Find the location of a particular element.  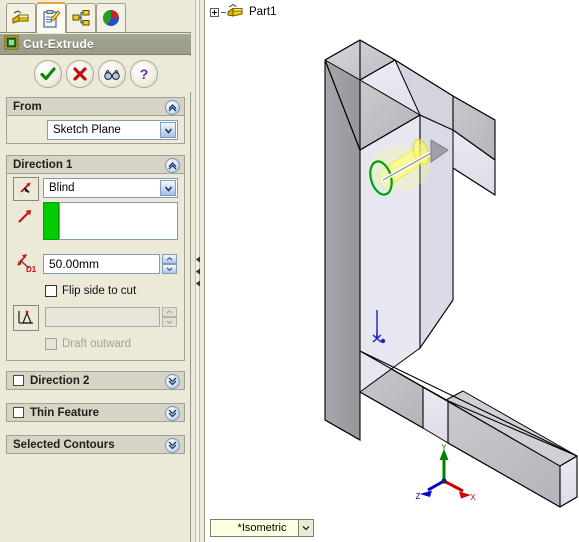

direction-vector-indicator is located at coordinates (51, 221).